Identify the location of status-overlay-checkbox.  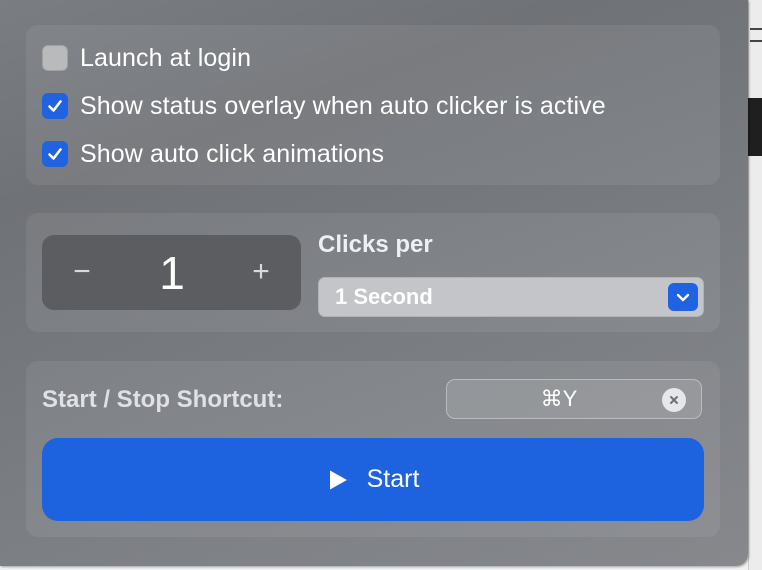
(55, 106).